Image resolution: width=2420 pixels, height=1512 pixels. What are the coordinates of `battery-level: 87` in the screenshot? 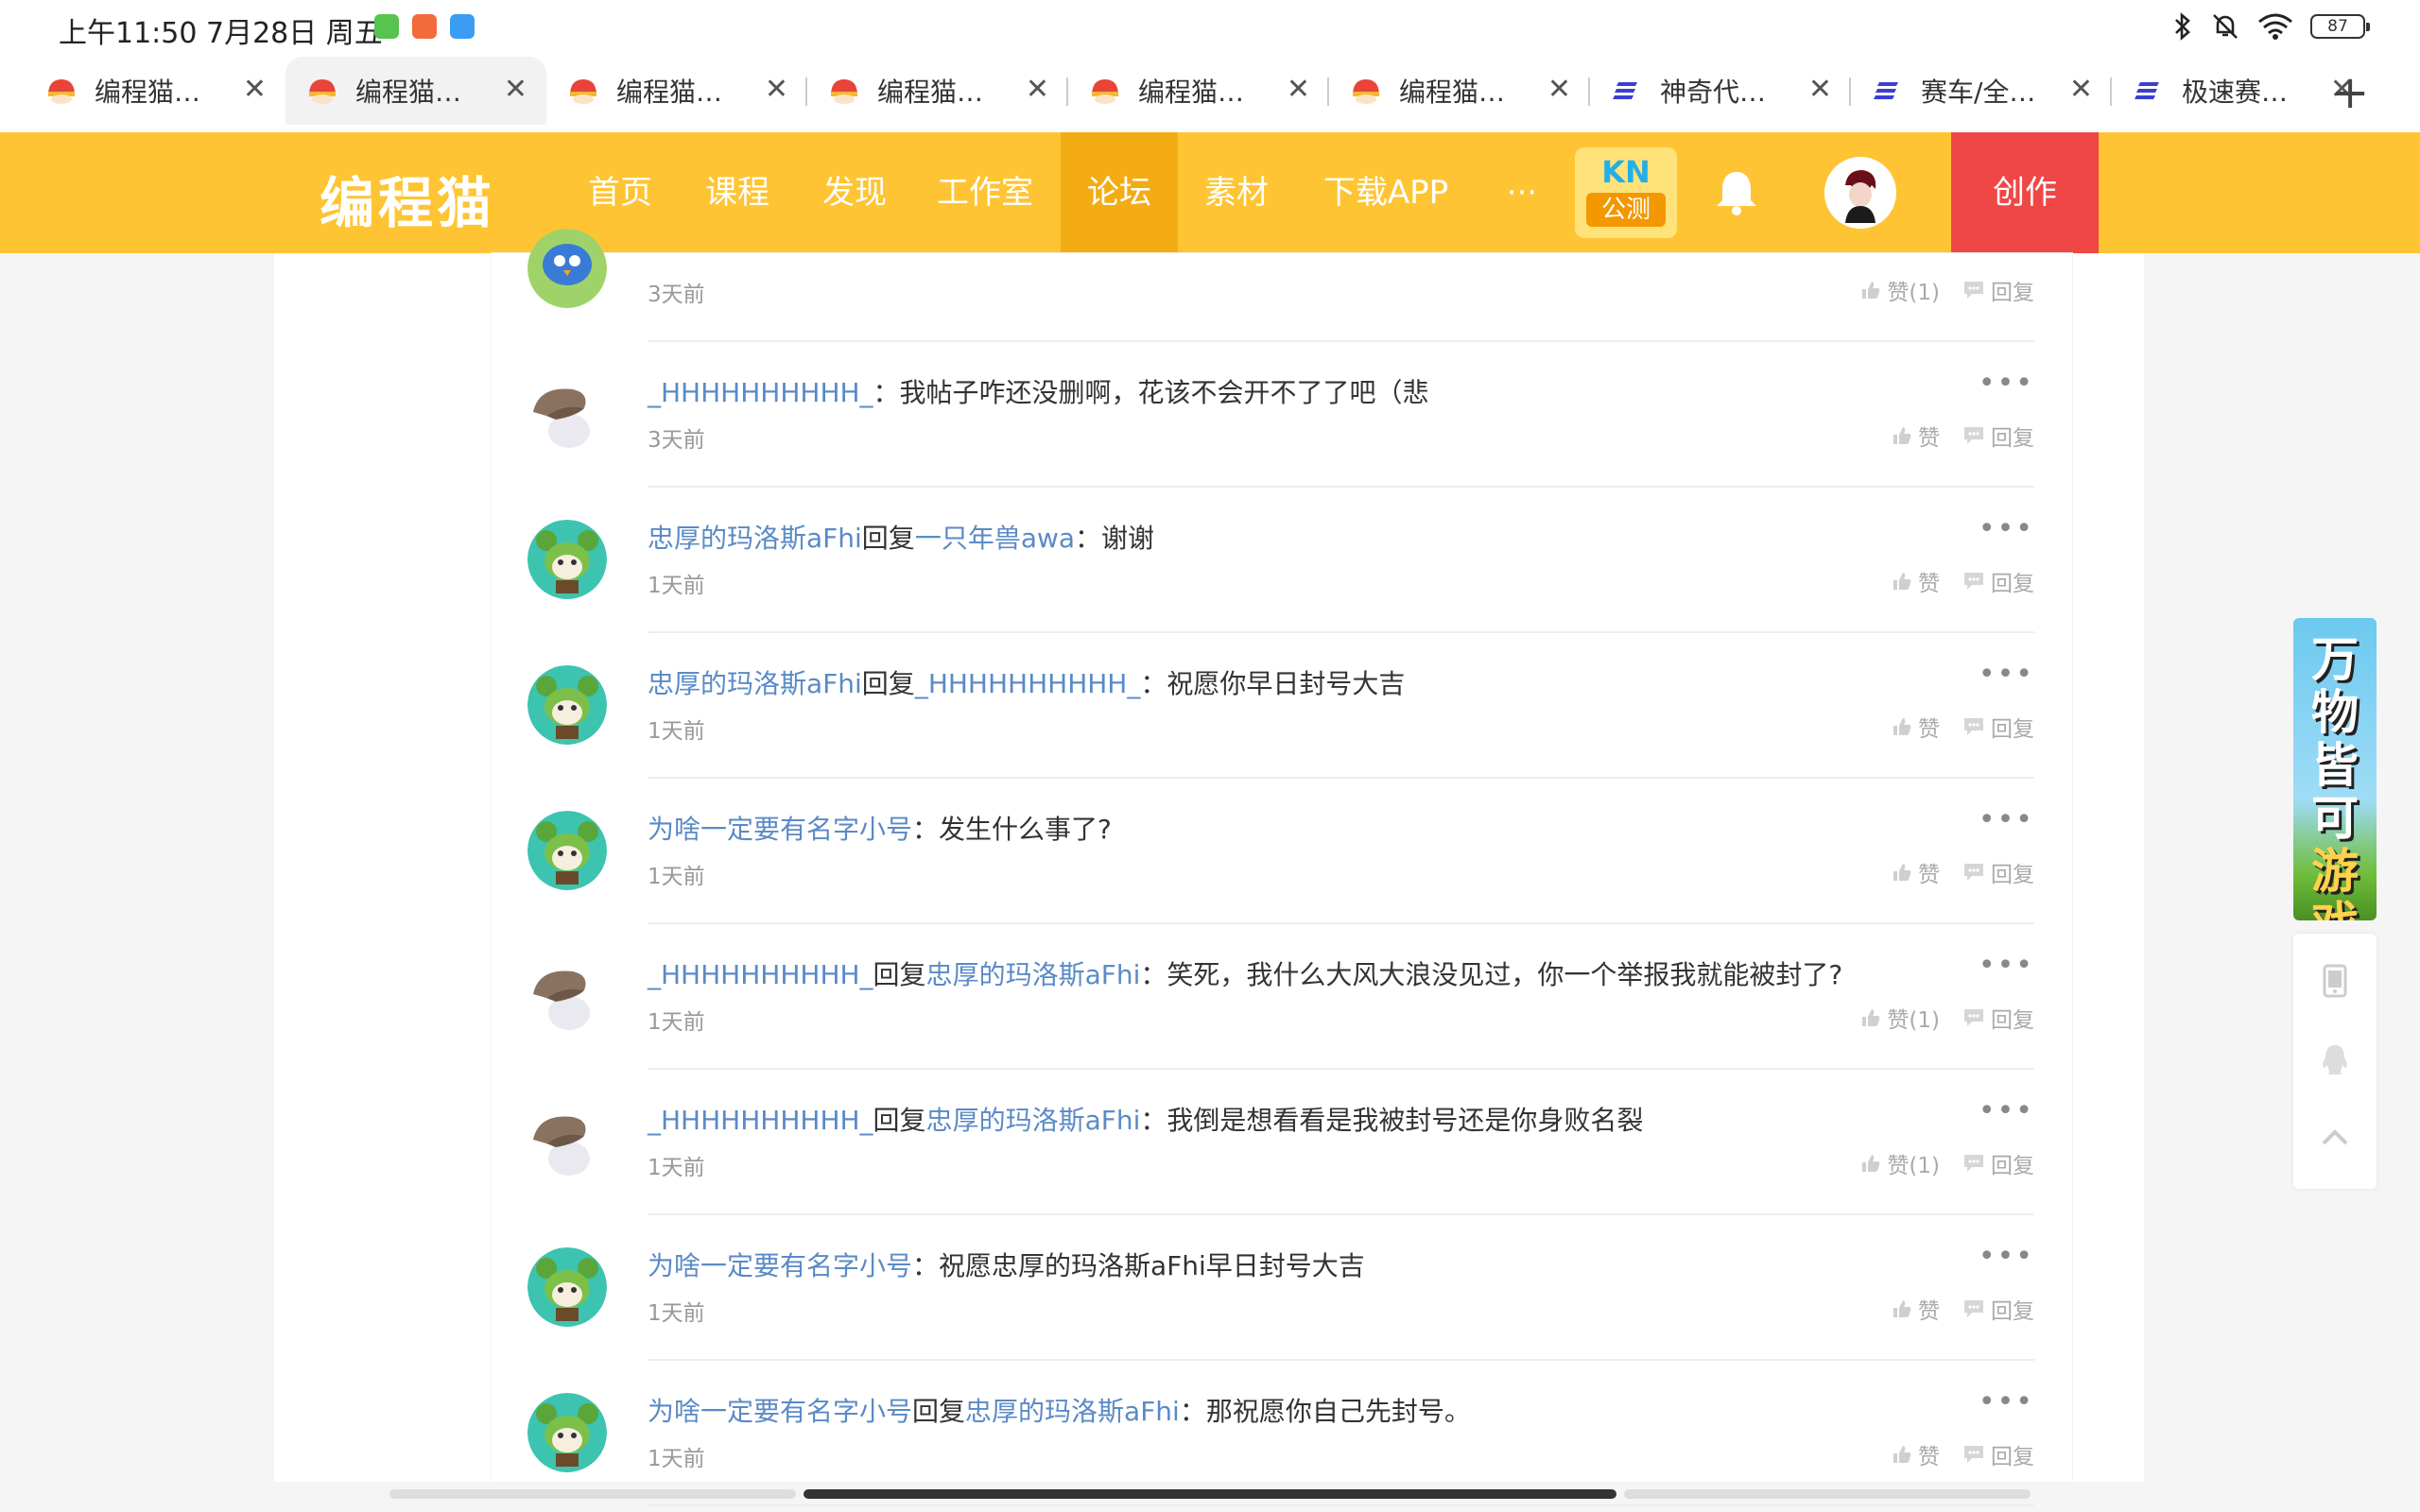 It's located at (2340, 26).